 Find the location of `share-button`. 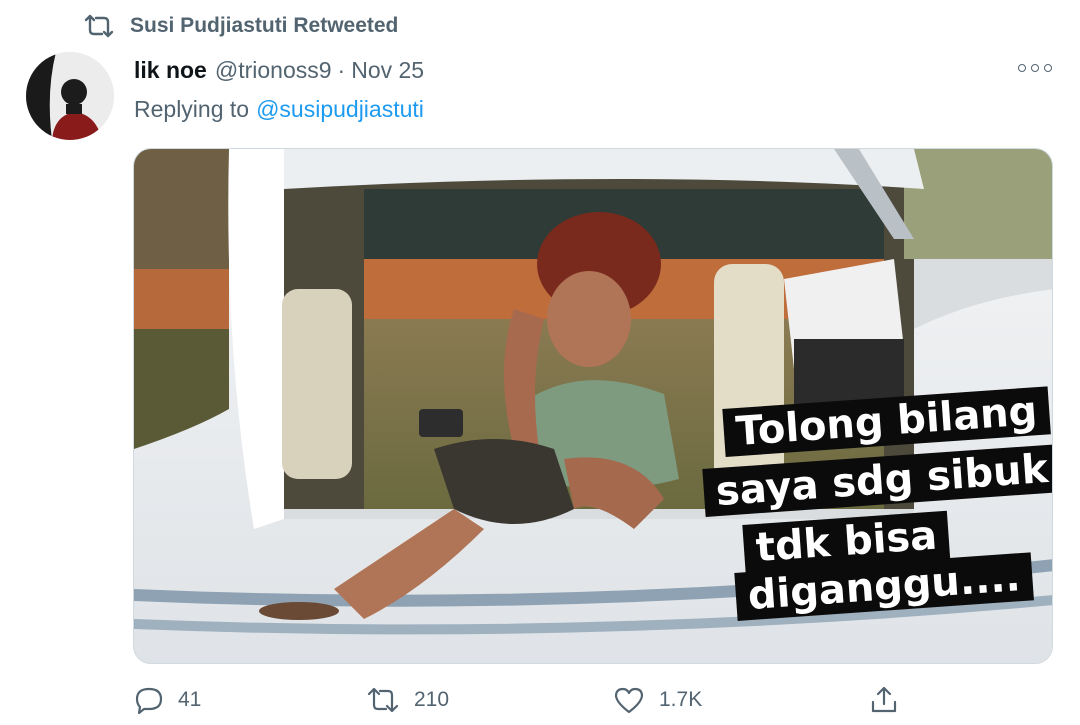

share-button is located at coordinates (891, 700).